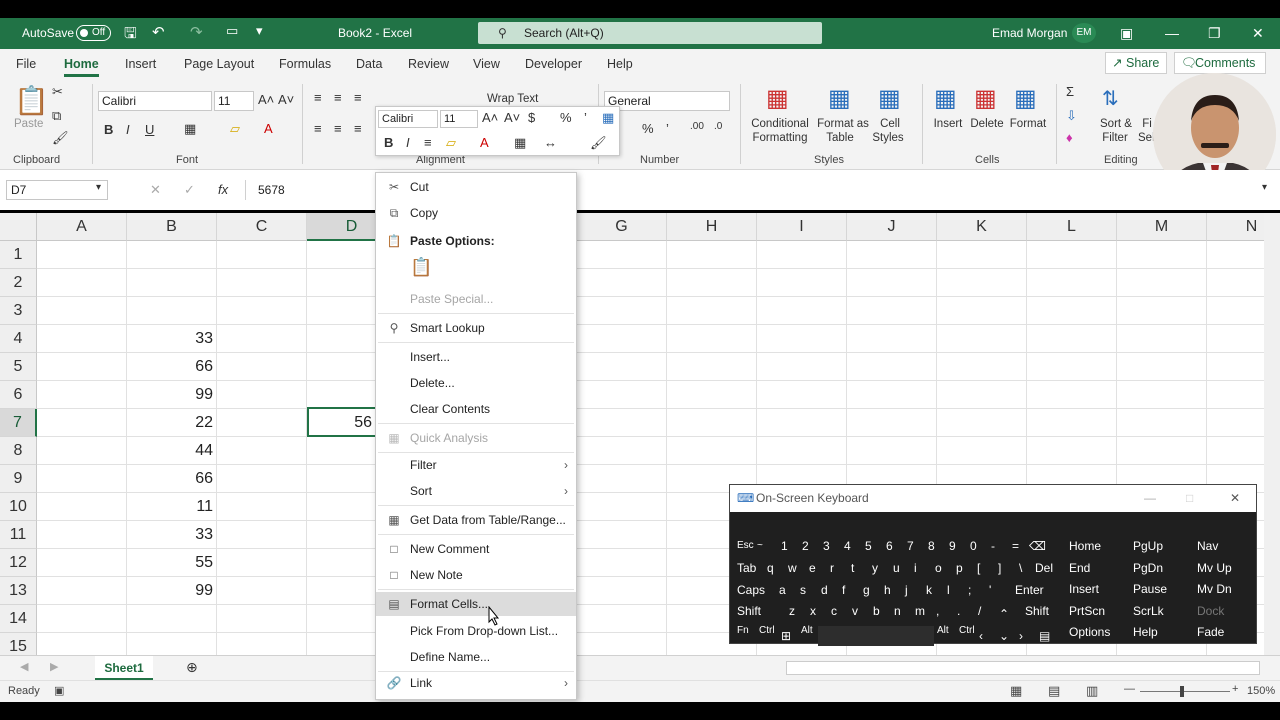 This screenshot has height=720, width=1280. What do you see at coordinates (18, 311) in the screenshot?
I see `row-header-3: 3` at bounding box center [18, 311].